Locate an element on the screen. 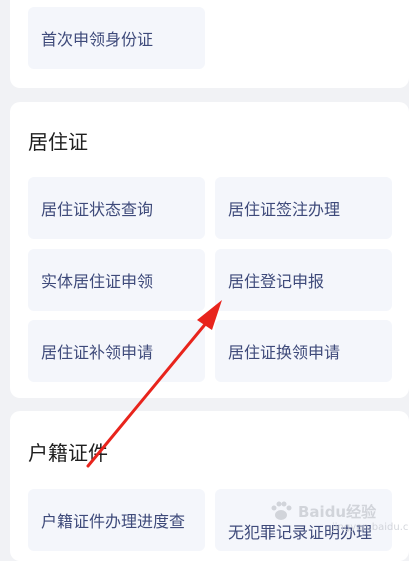 This screenshot has height=561, width=409. residence-status-query-button: 居住证状态查询 is located at coordinates (116, 208).